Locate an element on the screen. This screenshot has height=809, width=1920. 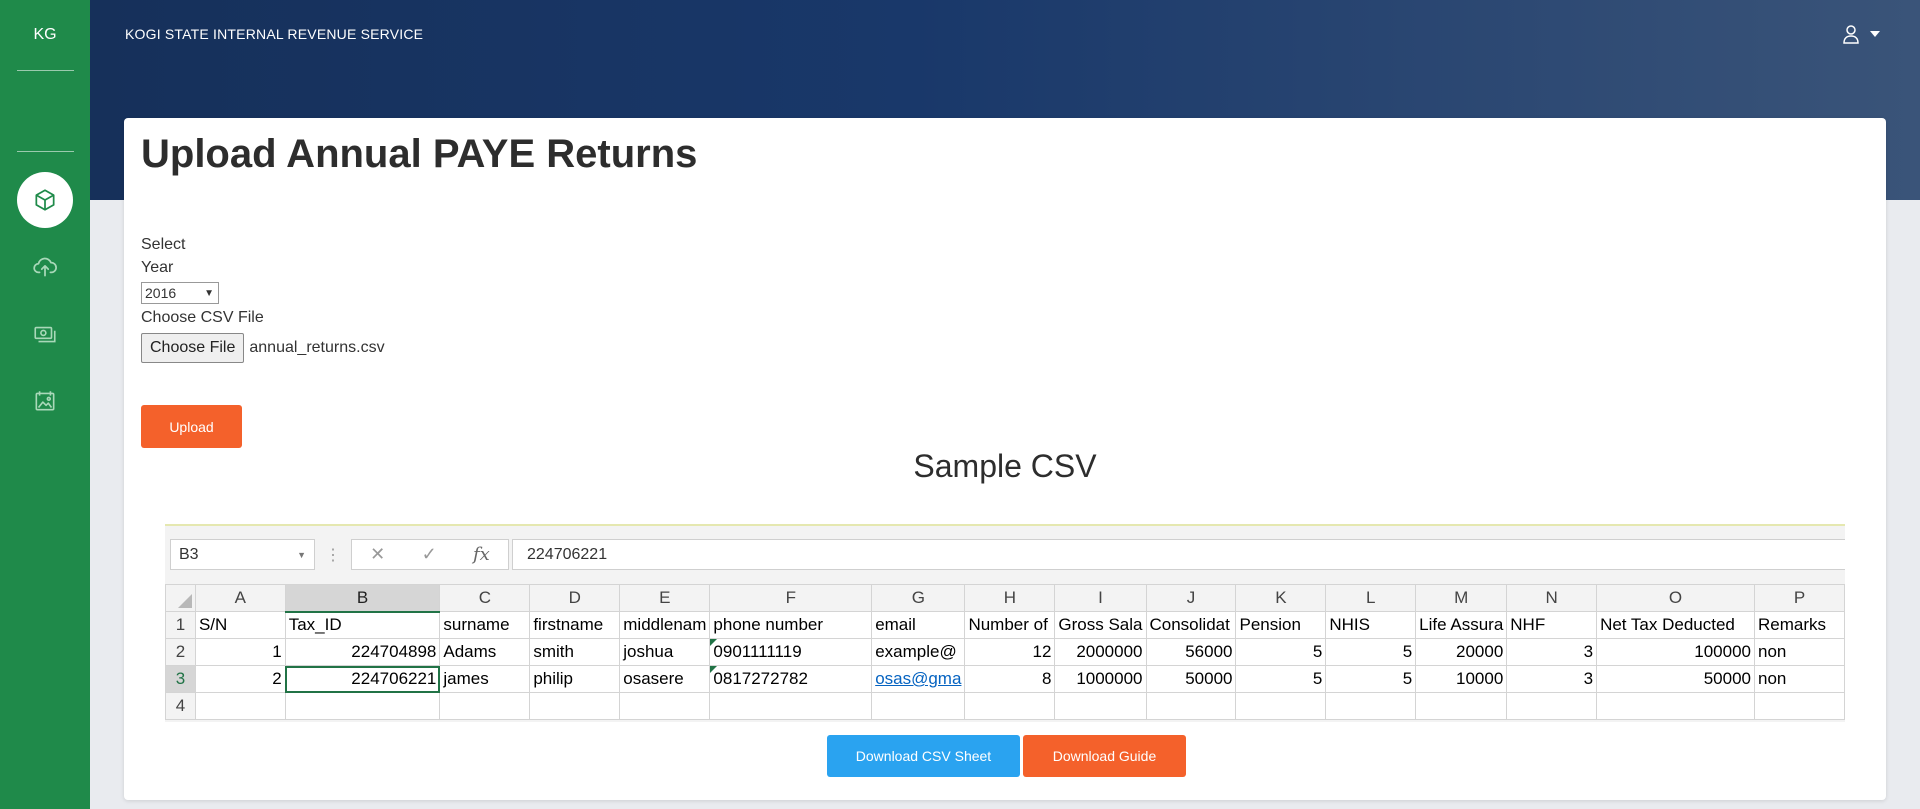
year-select: 2016 ▼ is located at coordinates (180, 293).